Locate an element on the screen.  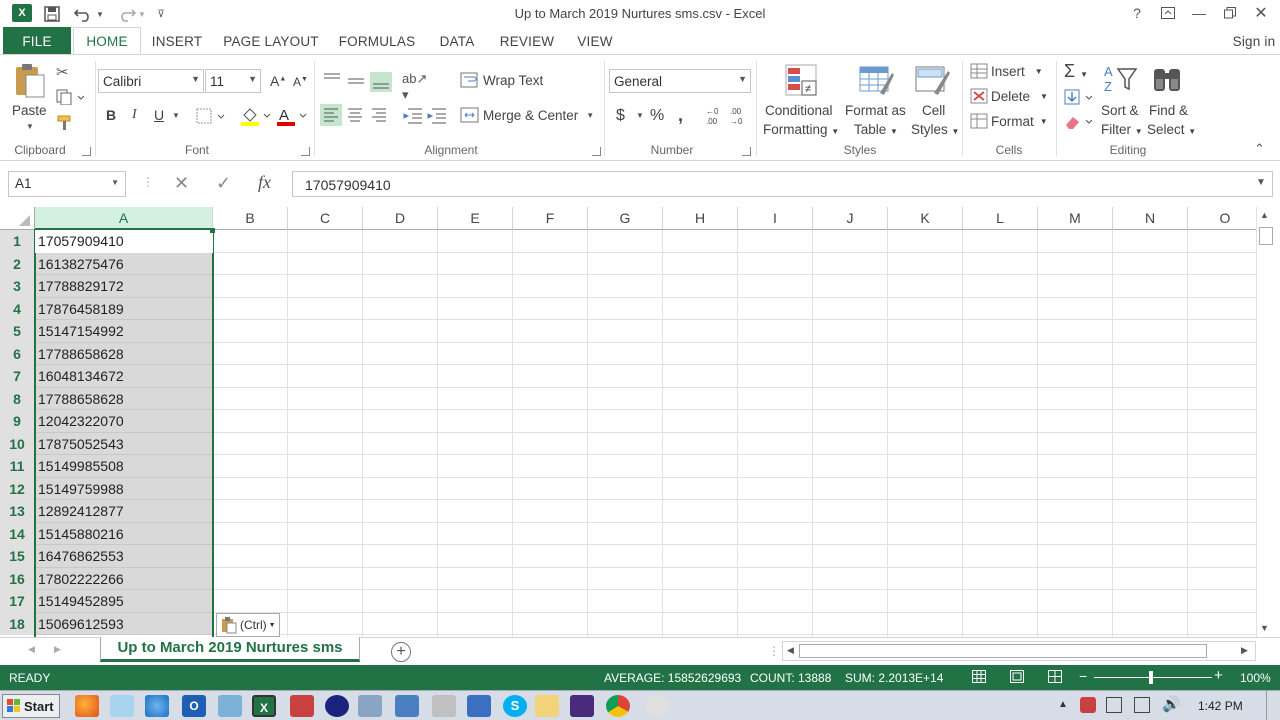
cancel-icon: ✕ is located at coordinates (181, 183).